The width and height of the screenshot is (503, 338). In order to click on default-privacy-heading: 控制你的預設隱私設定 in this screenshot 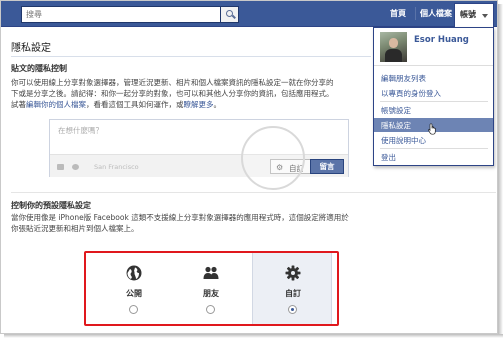, I will do `click(51, 205)`.